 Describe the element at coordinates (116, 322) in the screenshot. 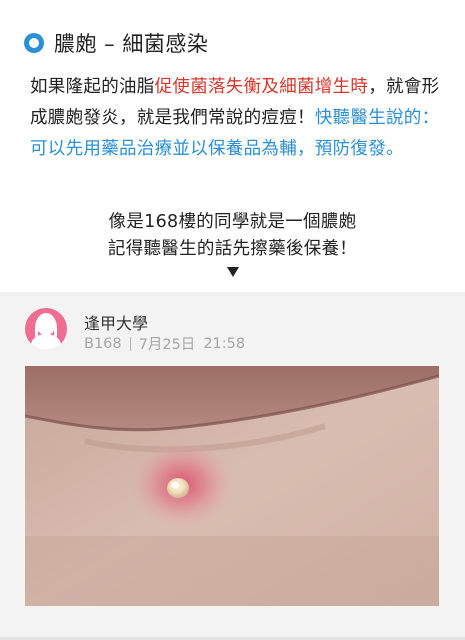

I see `post-author: 逢甲大學` at that location.